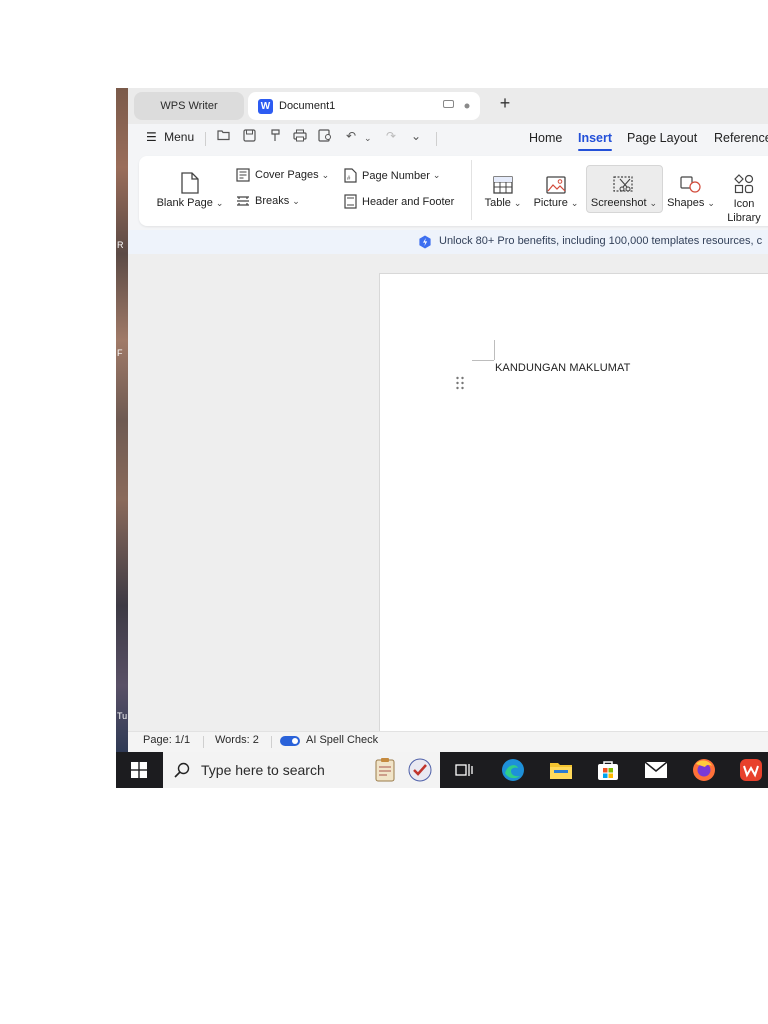 The image size is (768, 1024). What do you see at coordinates (120, 353) in the screenshot?
I see `desktop-icon-label: F` at bounding box center [120, 353].